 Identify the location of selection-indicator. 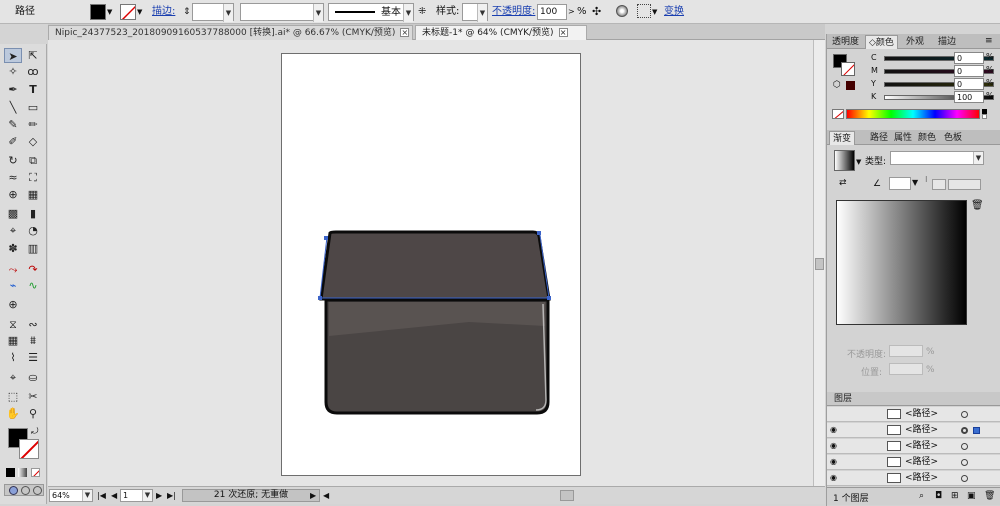
(976, 430).